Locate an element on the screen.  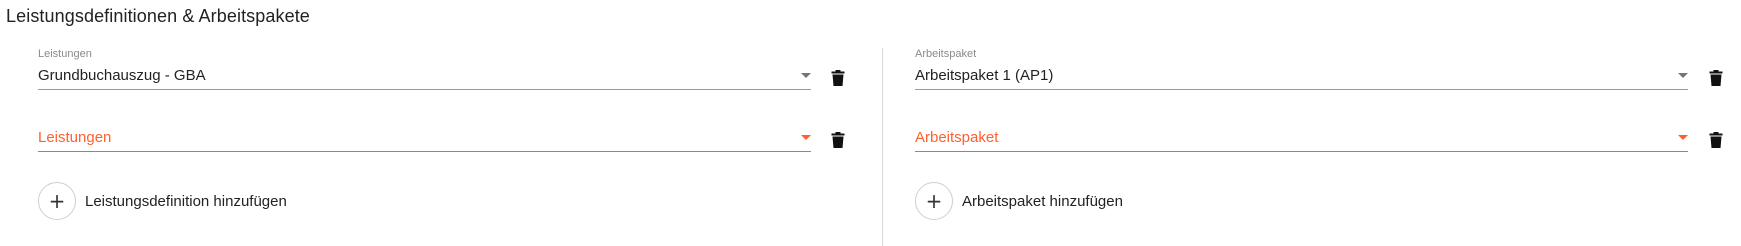
leistungen-select-filled: Leistungen Grundbuchauszug - GBA is located at coordinates (424, 70).